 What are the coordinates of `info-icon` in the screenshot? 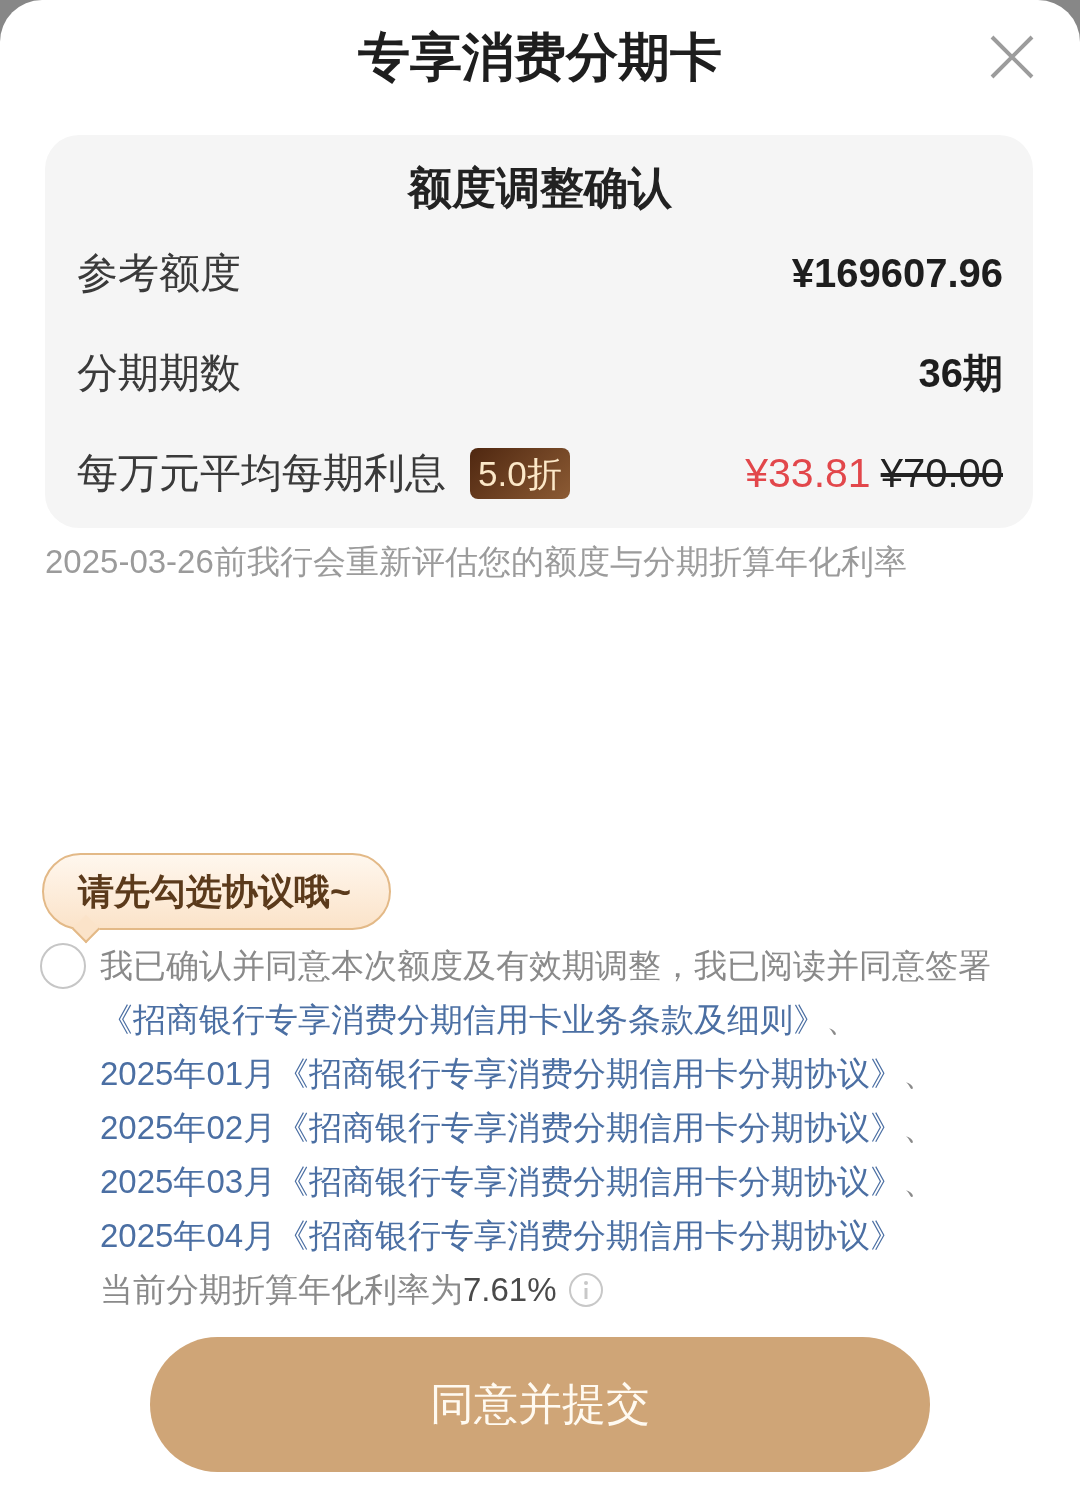 It's located at (585, 1290).